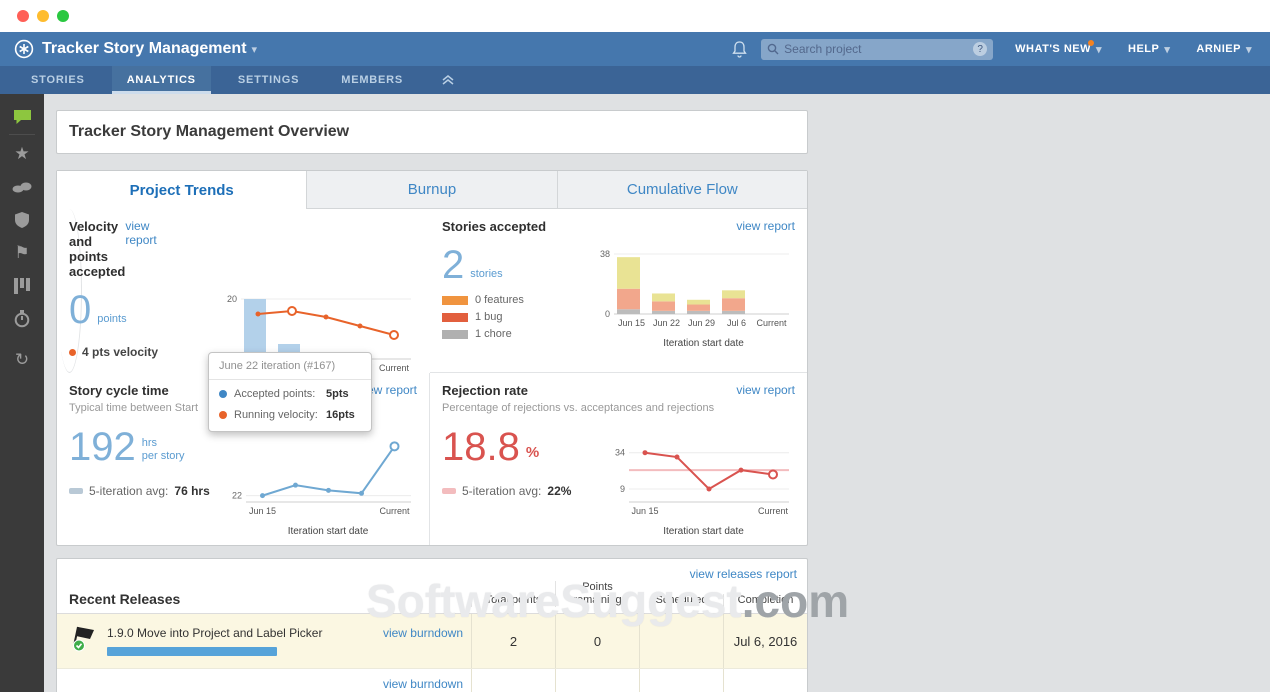 This screenshot has width=1270, height=692. What do you see at coordinates (502, 491) in the screenshot?
I see `rejection-avg-label: 5-iteration avg:` at bounding box center [502, 491].